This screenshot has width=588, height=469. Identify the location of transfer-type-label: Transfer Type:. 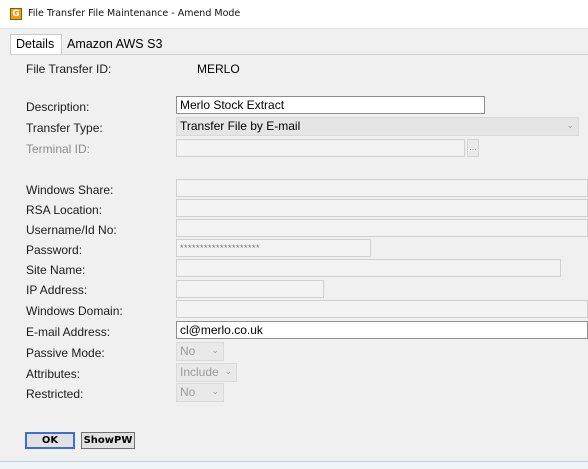
(64, 128).